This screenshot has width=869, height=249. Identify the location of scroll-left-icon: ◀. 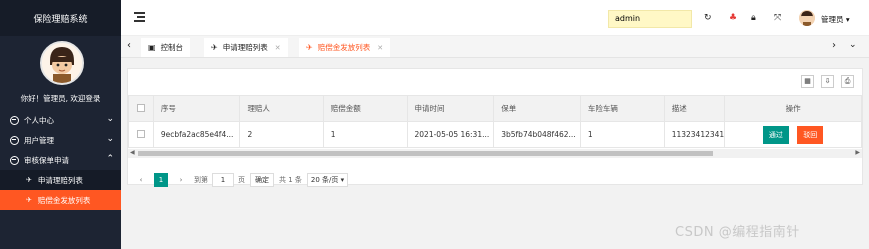
(132, 152).